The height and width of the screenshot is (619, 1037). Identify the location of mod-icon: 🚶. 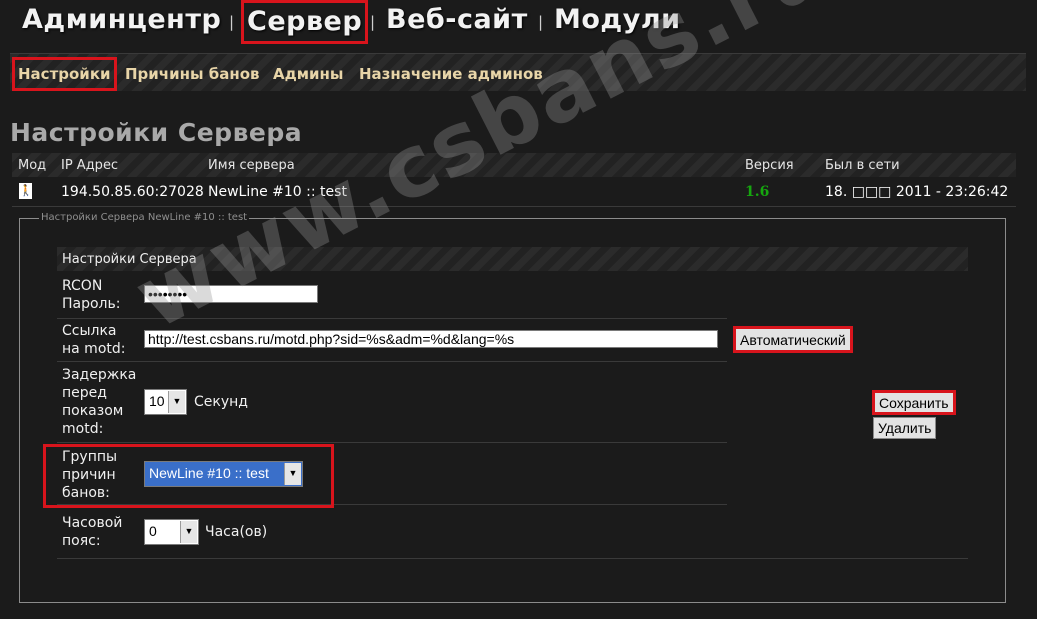
(26, 191).